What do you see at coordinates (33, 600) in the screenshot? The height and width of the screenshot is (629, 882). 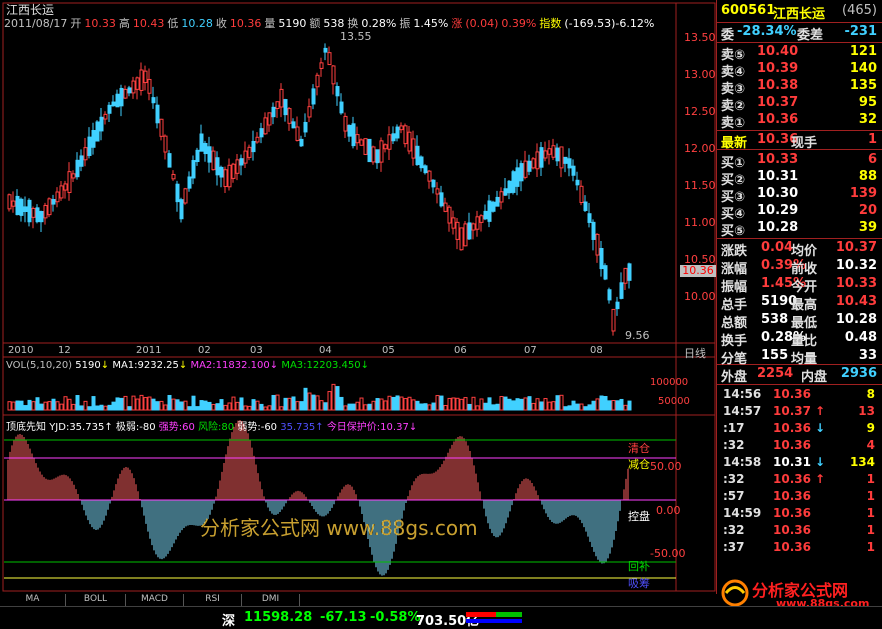 I see `tab-ma: MA` at bounding box center [33, 600].